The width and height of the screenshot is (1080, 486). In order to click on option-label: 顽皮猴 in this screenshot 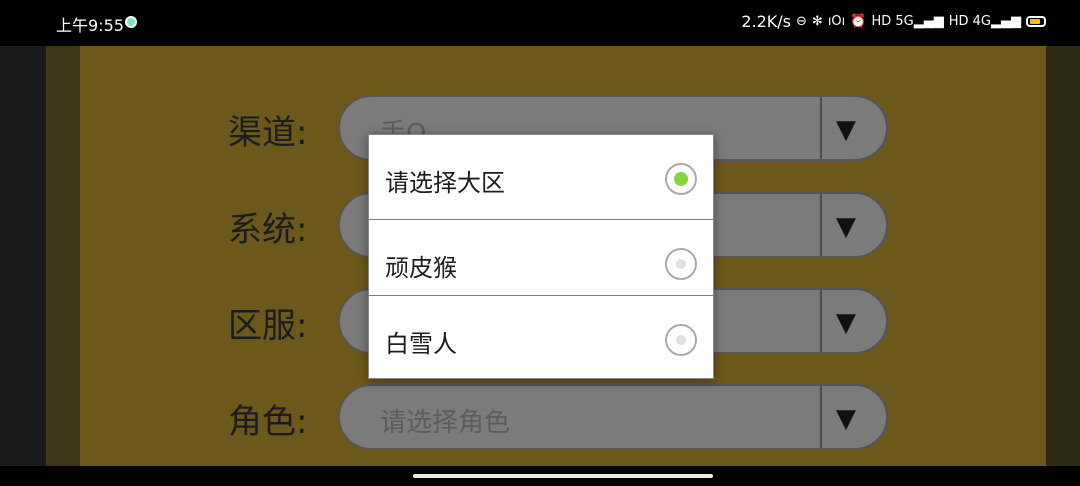, I will do `click(421, 268)`.